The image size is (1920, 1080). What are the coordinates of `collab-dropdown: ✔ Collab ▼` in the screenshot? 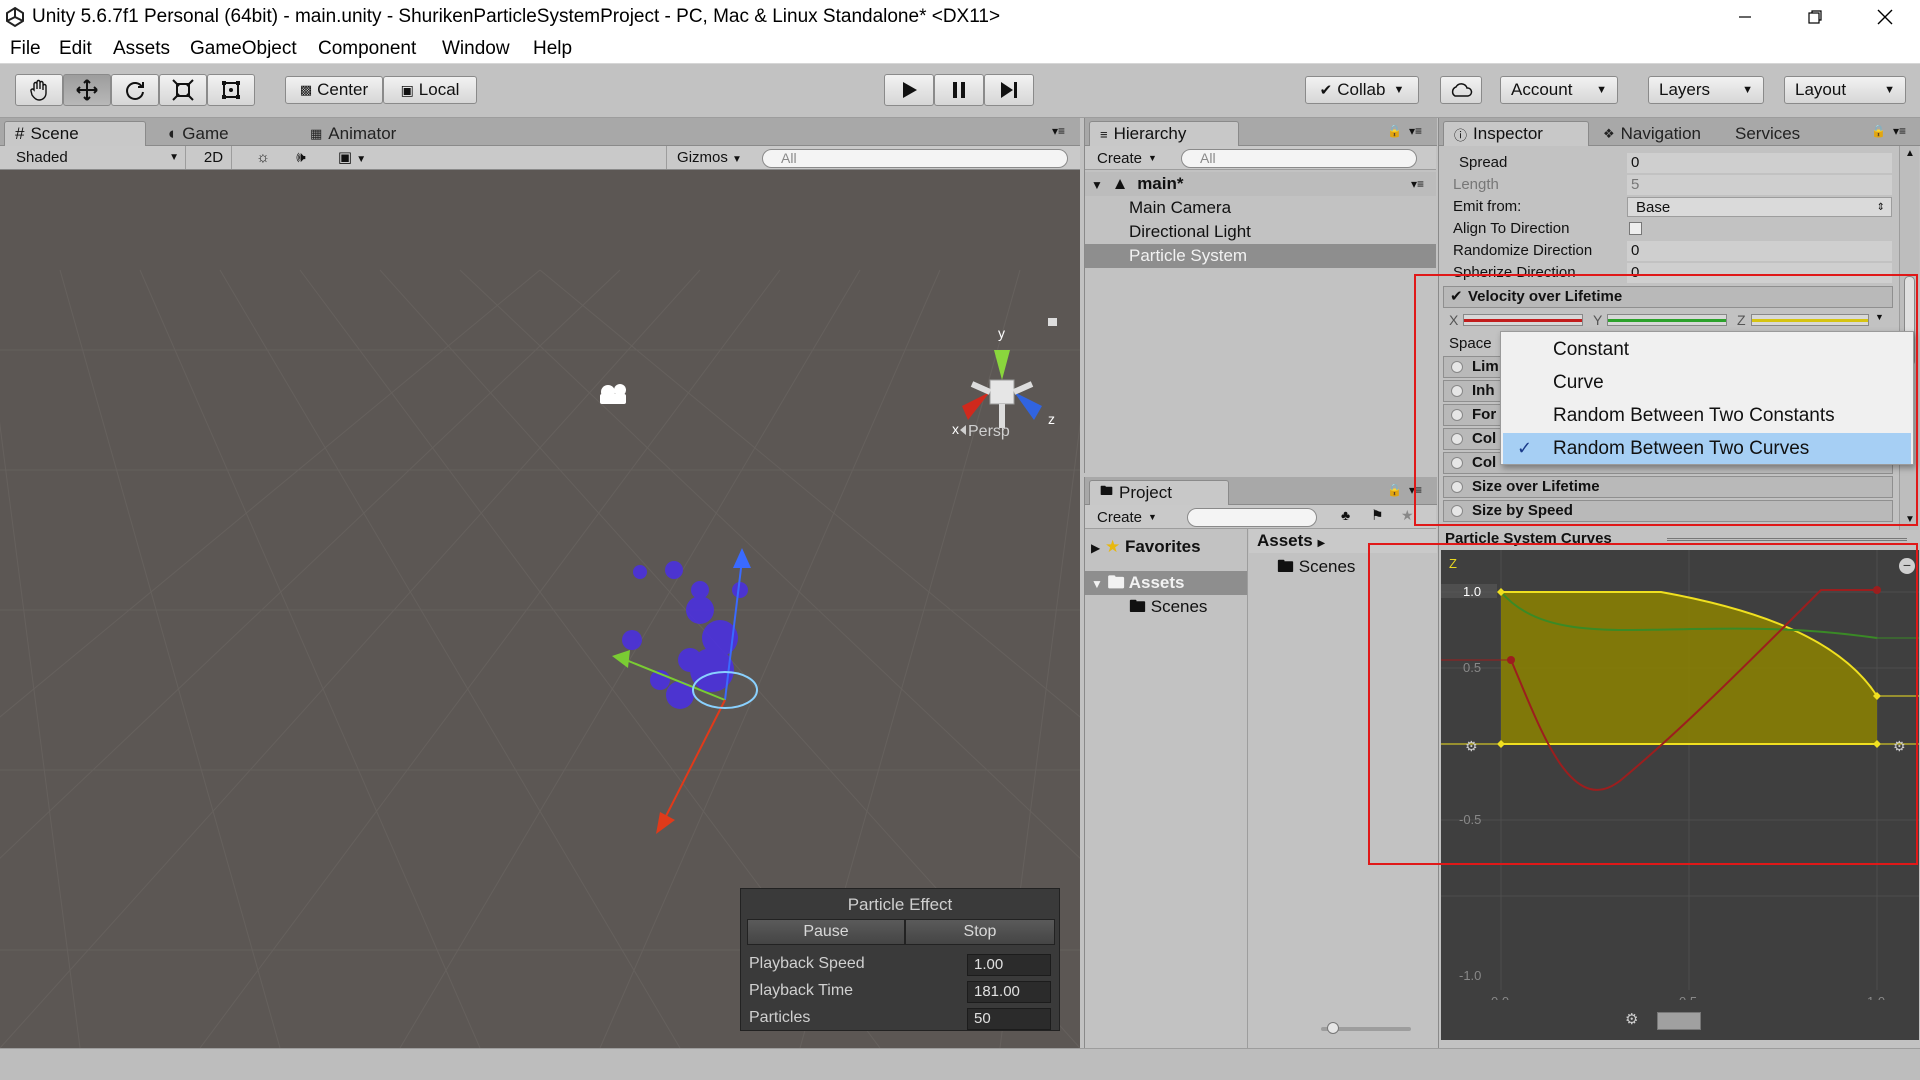 It's located at (1362, 90).